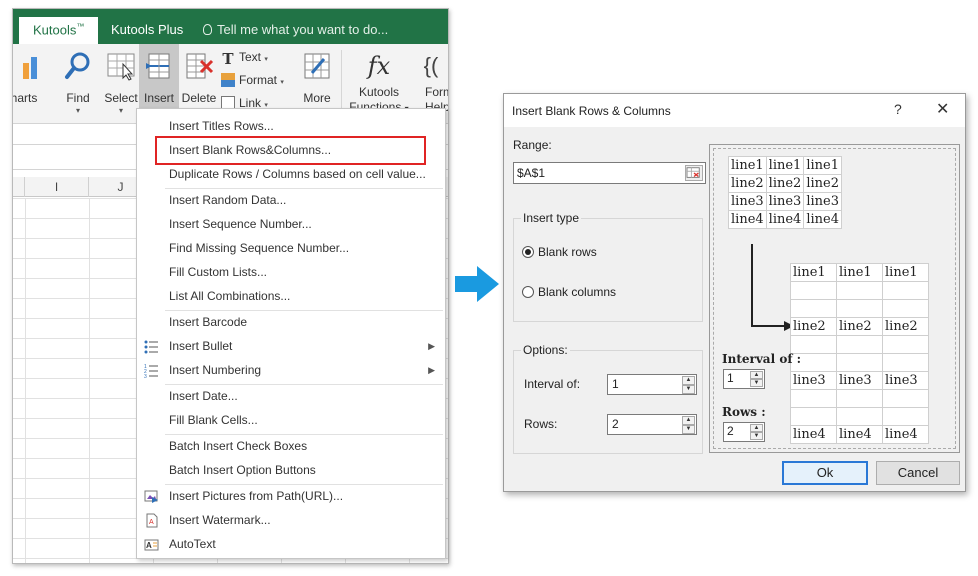 The width and height of the screenshot is (978, 576). I want to click on menu-batch-insert-check-boxes: Batch Insert Check Boxes, so click(291, 446).